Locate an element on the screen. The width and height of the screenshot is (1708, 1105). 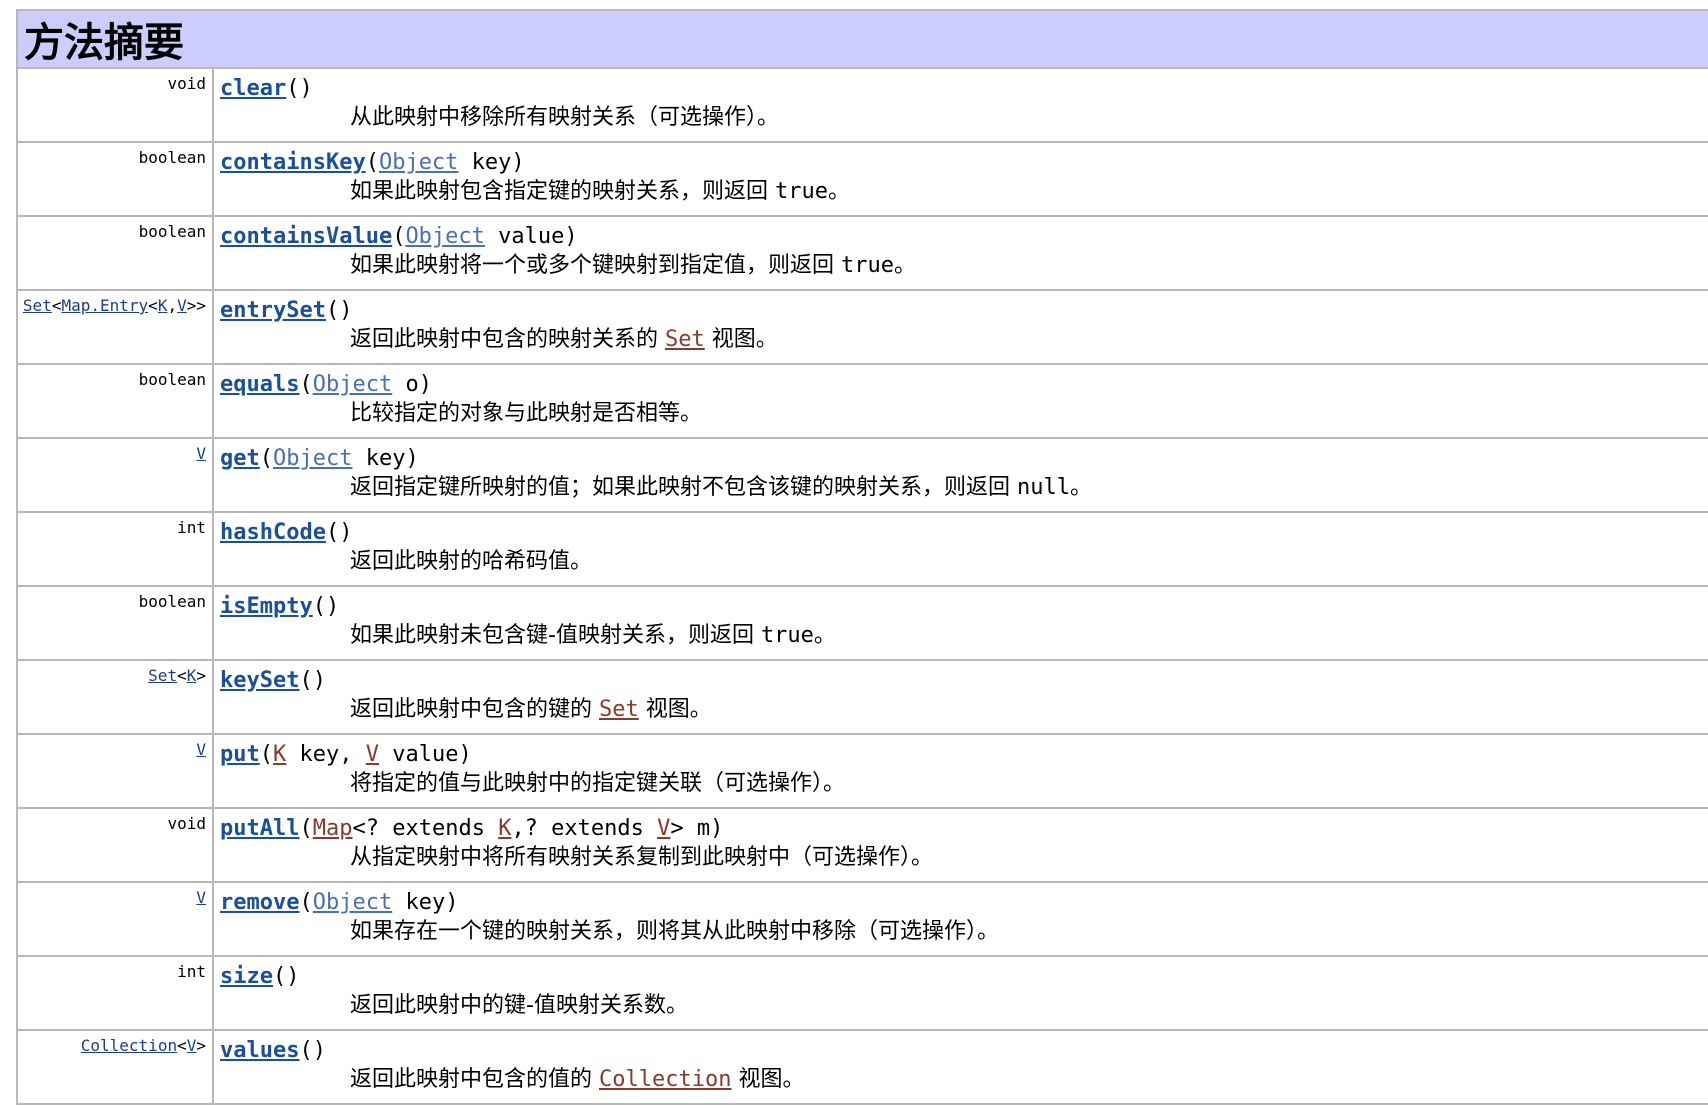
method-description: 返回此映射中包含的值的 Collection 视图。 is located at coordinates (1029, 1080).